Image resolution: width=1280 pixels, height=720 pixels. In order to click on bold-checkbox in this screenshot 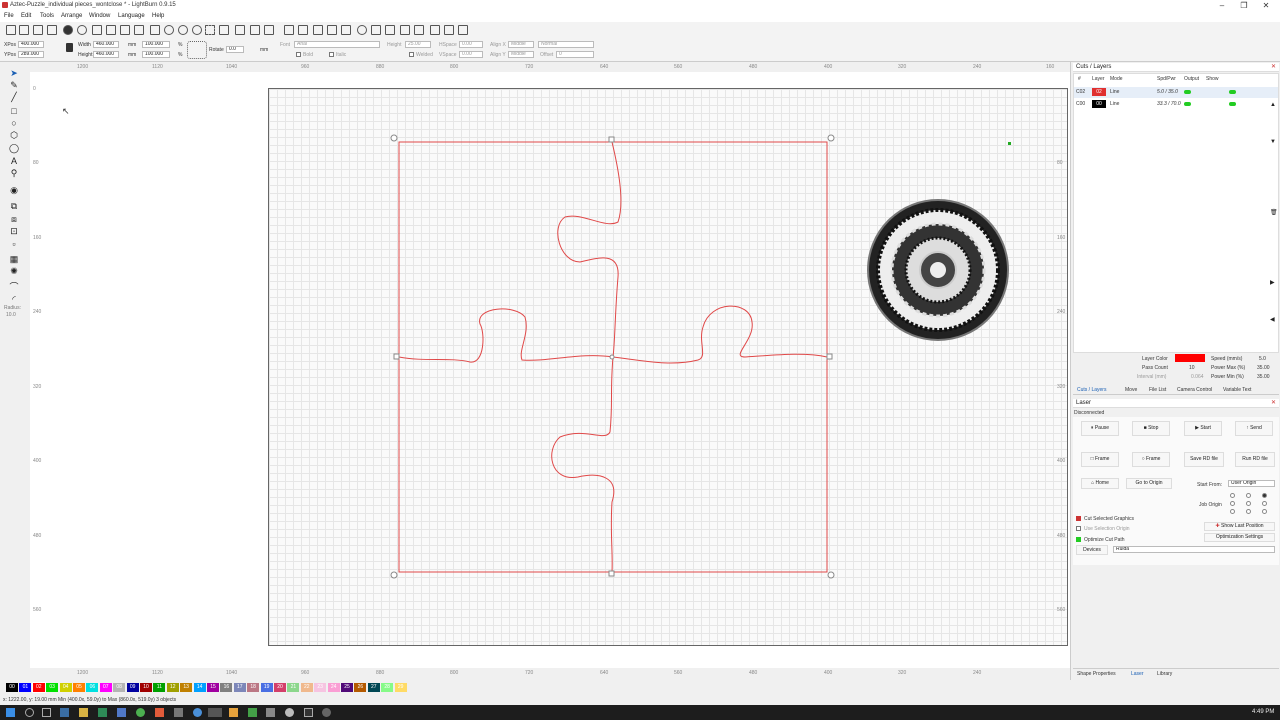, I will do `click(298, 54)`.